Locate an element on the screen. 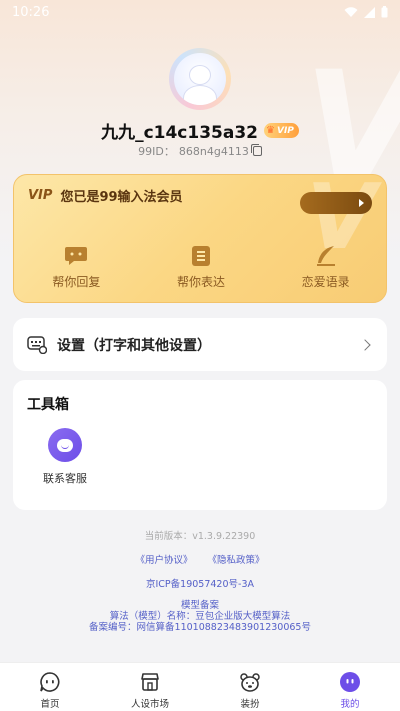  filing-number: 备案编号：网信算备110108823483901230065号 is located at coordinates (200, 627).